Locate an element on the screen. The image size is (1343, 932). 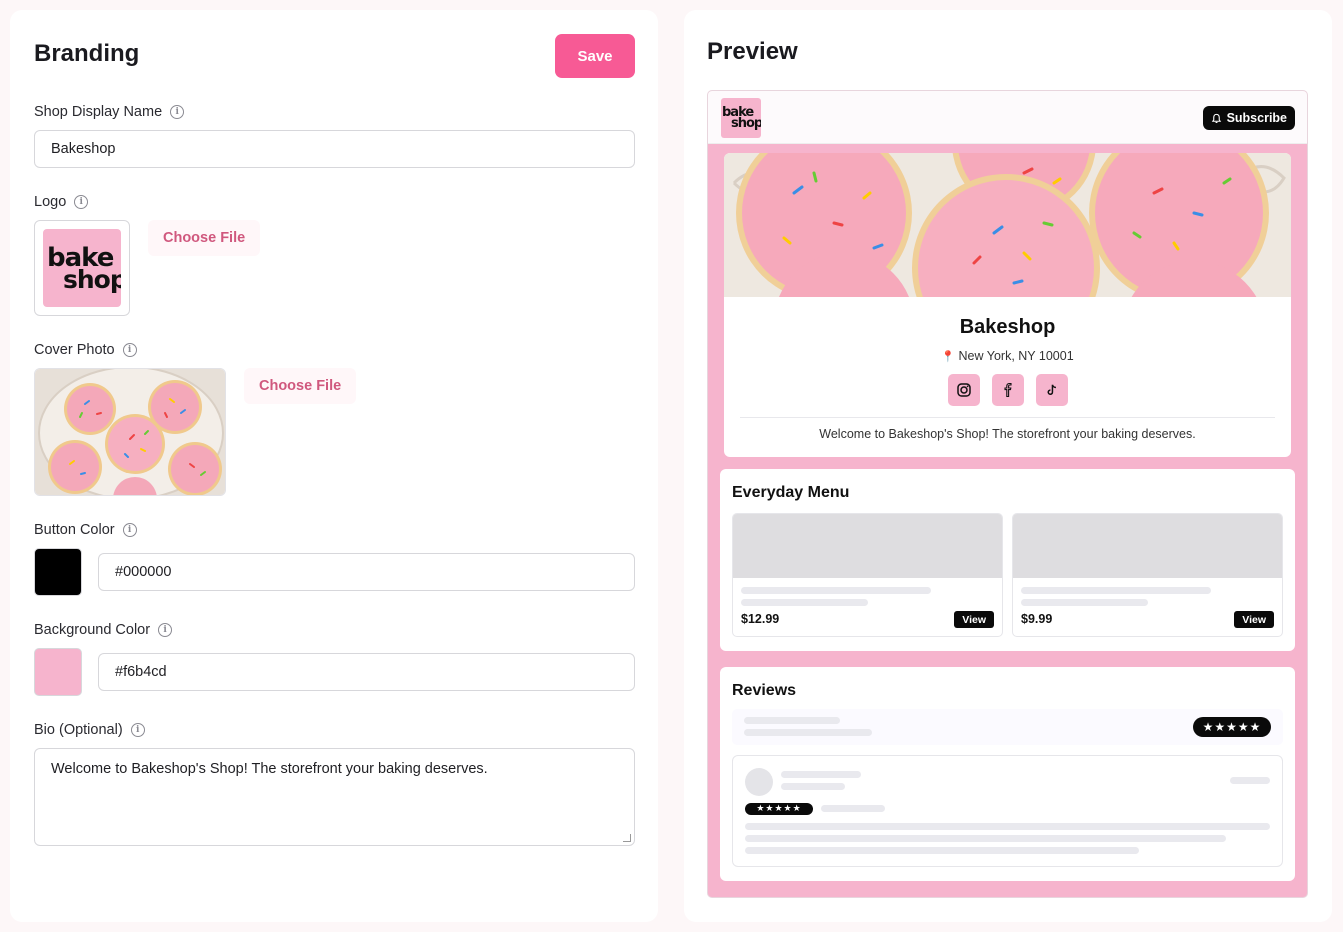
bio-label-text: Bio (Optional) is located at coordinates (78, 730).